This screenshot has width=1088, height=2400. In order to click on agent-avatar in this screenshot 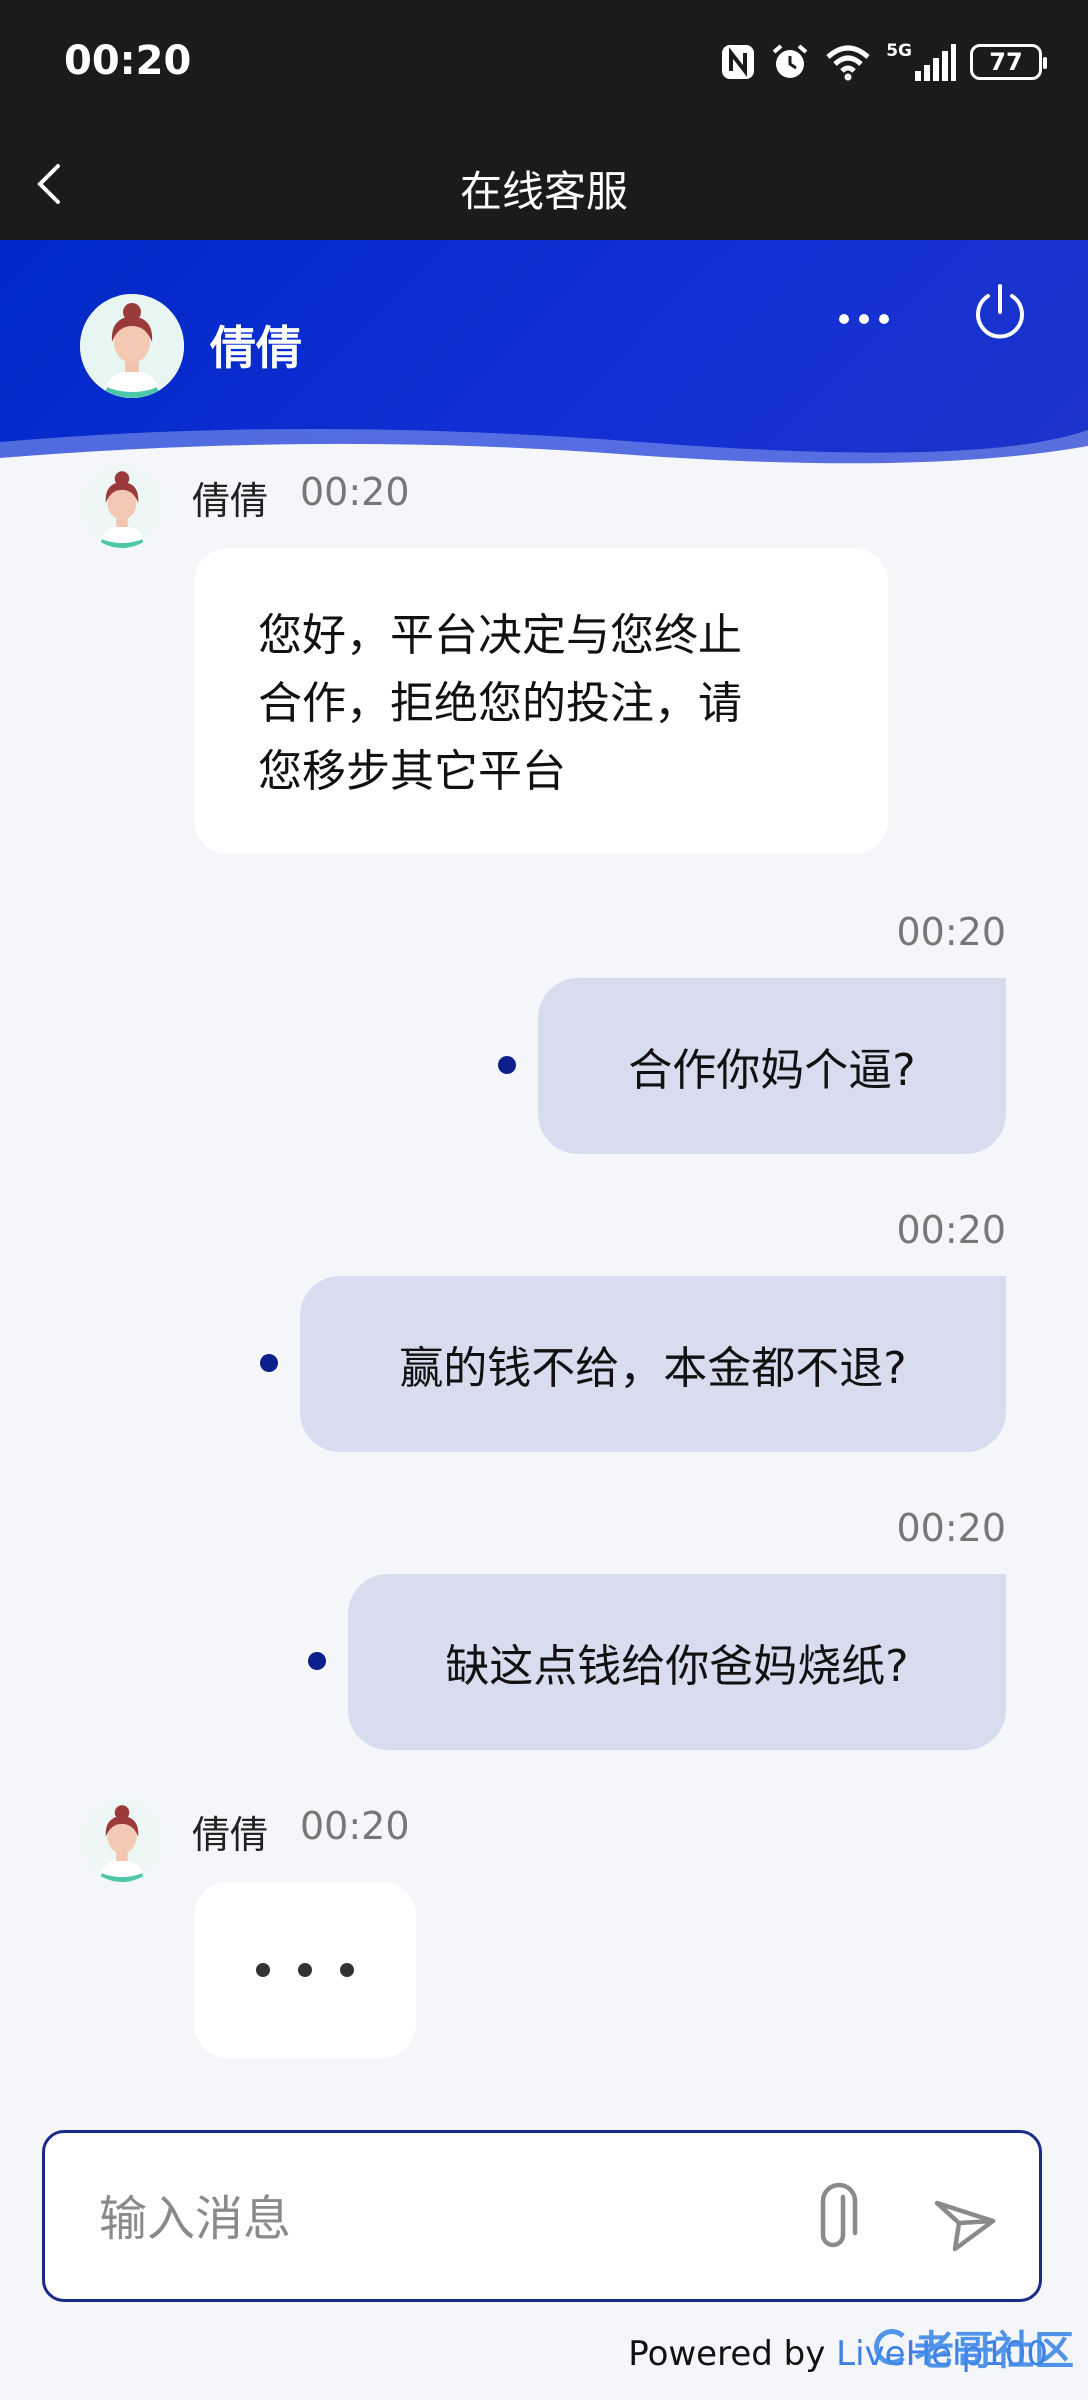, I will do `click(132, 346)`.